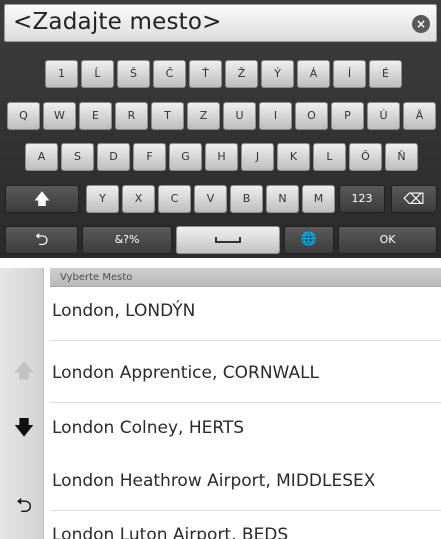  Describe the element at coordinates (138, 199) in the screenshot. I see `key-x: X` at that location.